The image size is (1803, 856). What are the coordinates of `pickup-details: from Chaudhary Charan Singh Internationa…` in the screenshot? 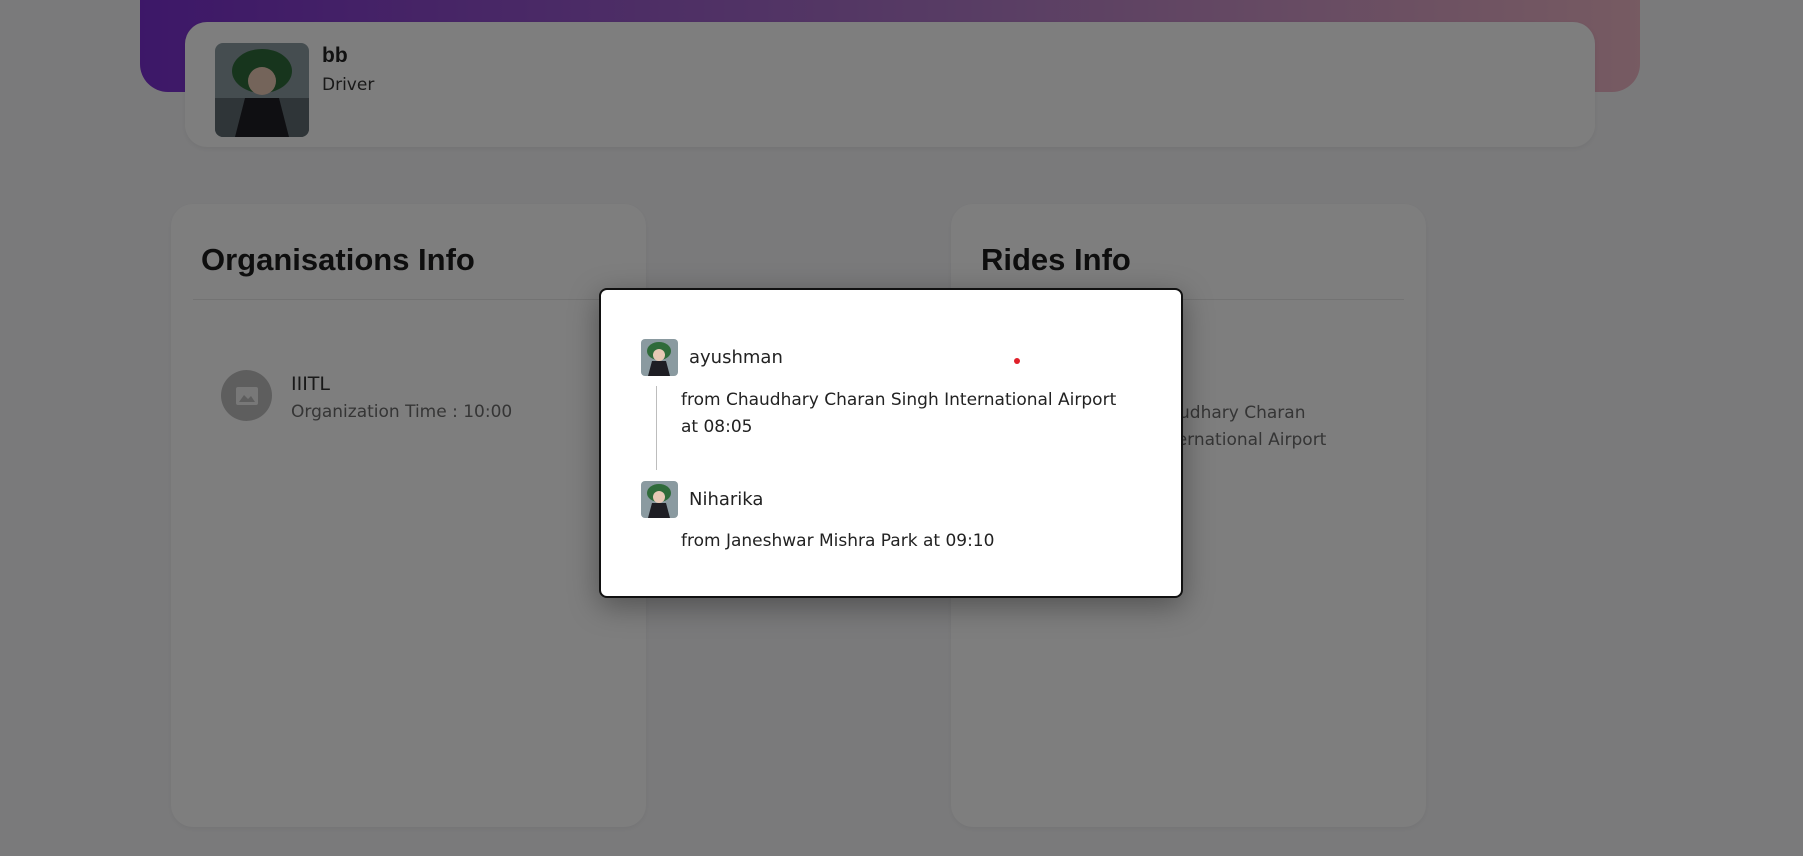 It's located at (899, 413).